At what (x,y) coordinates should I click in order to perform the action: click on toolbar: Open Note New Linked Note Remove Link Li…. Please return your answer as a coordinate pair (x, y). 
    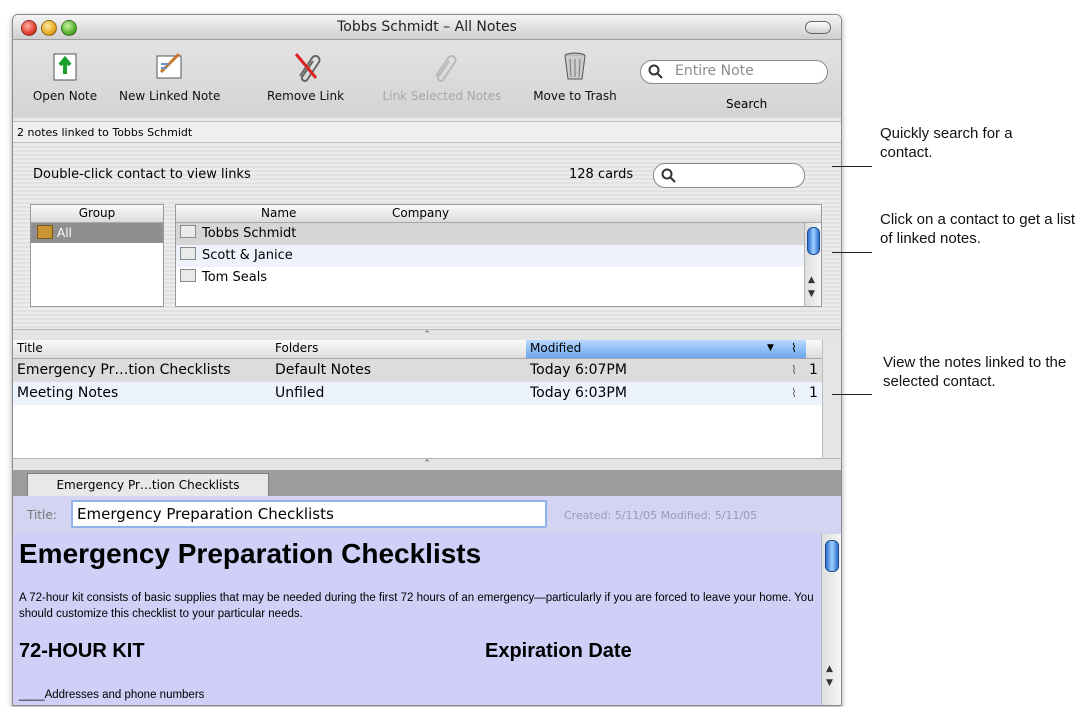
    Looking at the image, I should click on (427, 79).